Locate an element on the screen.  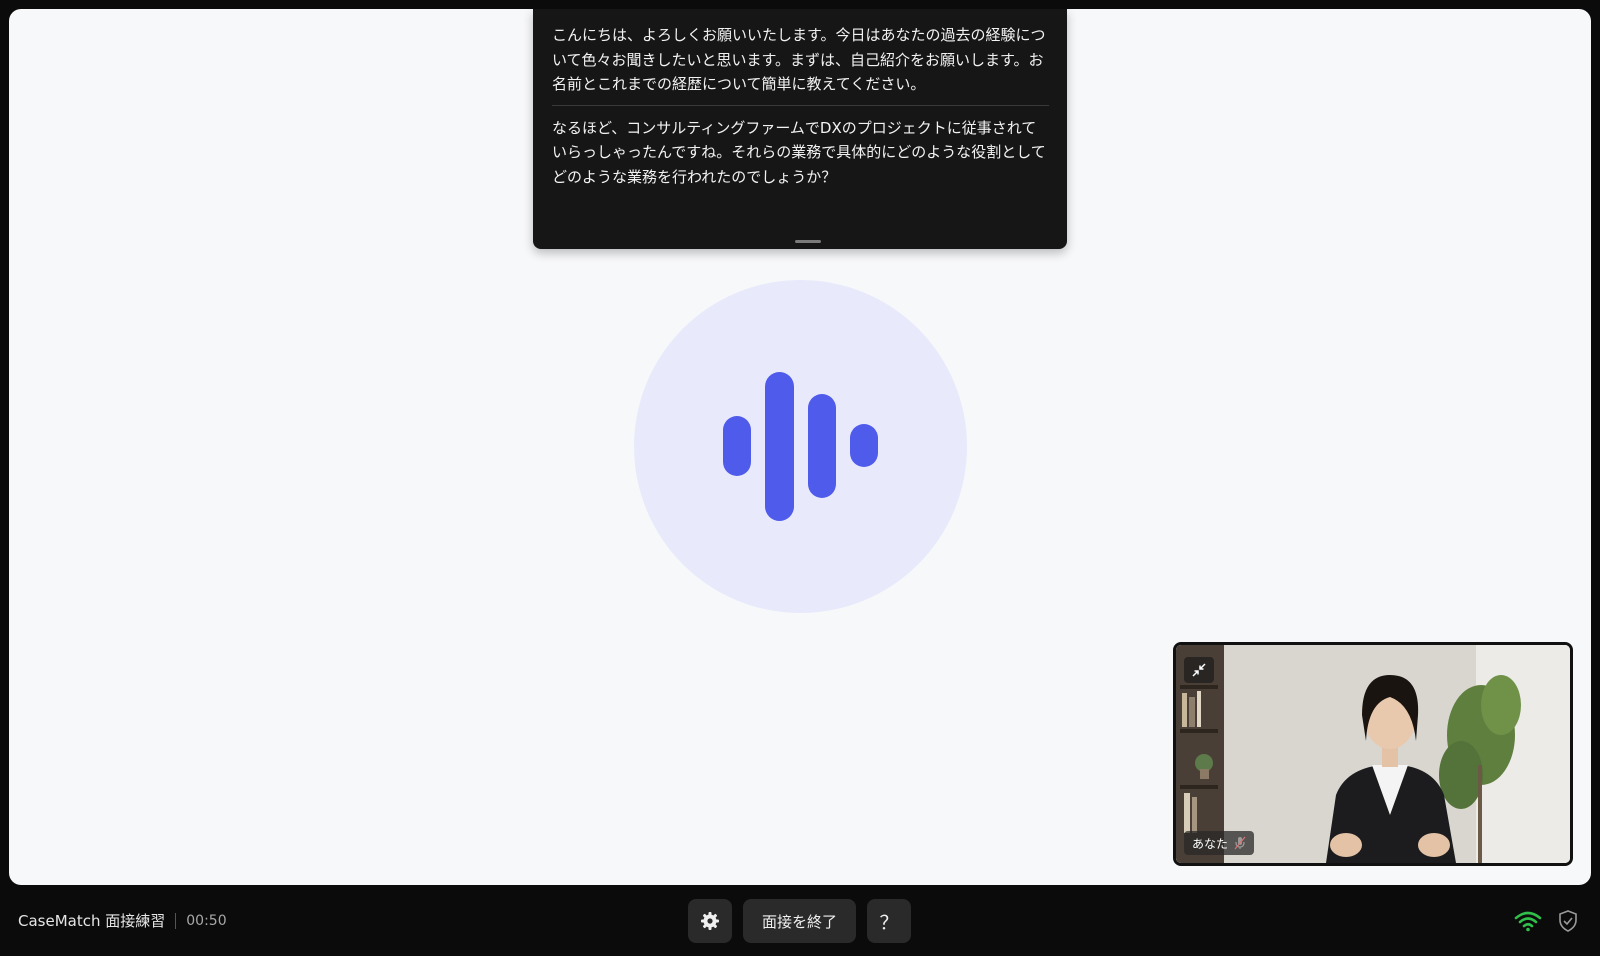
session-info: CaseMatch 面接練習 00:50 is located at coordinates (122, 920).